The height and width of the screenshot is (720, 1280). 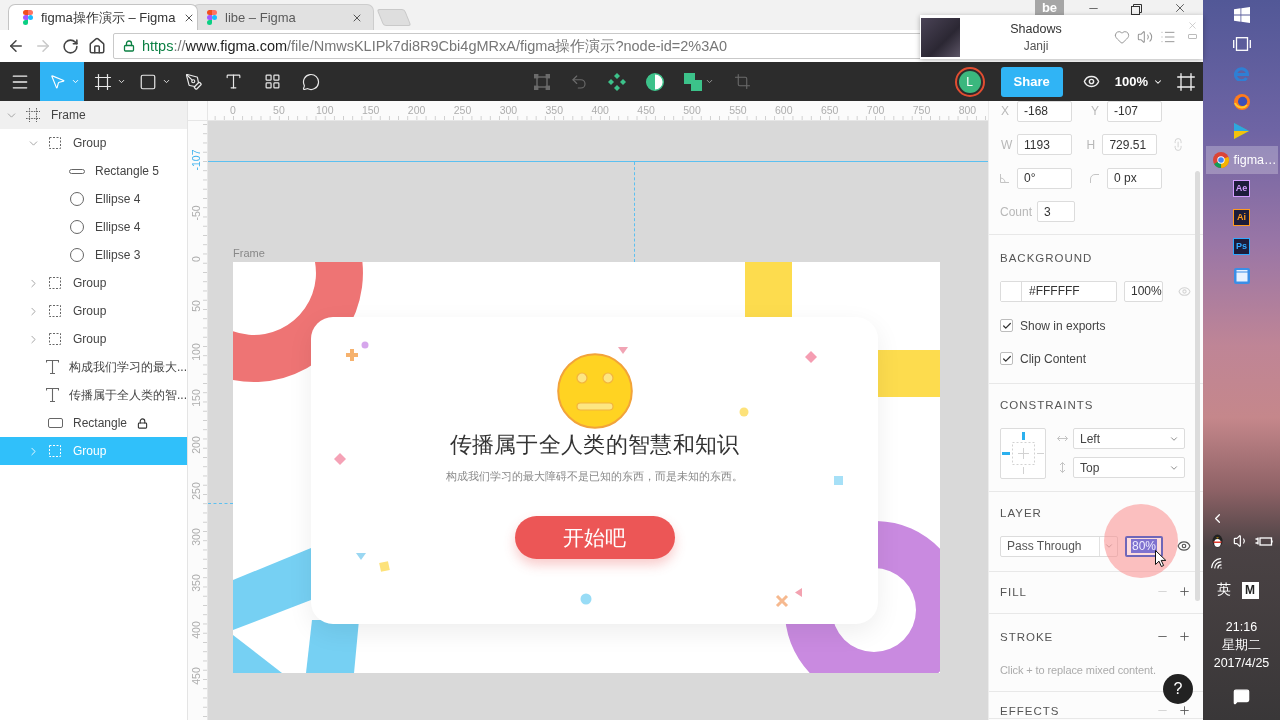 What do you see at coordinates (196, 160) in the screenshot?
I see `ruler-label: -107` at bounding box center [196, 160].